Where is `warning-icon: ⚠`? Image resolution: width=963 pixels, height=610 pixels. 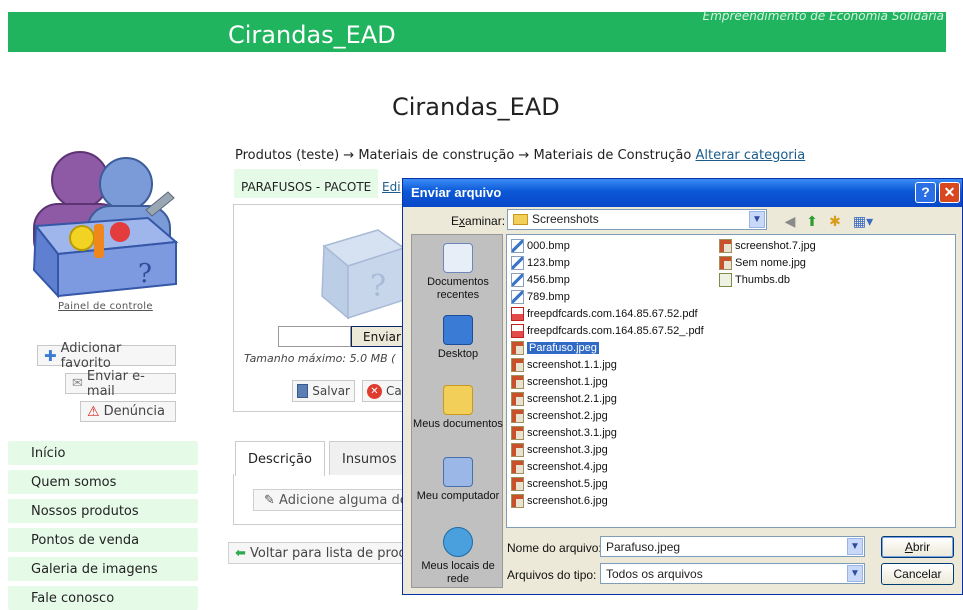
warning-icon: ⚠ is located at coordinates (93, 411).